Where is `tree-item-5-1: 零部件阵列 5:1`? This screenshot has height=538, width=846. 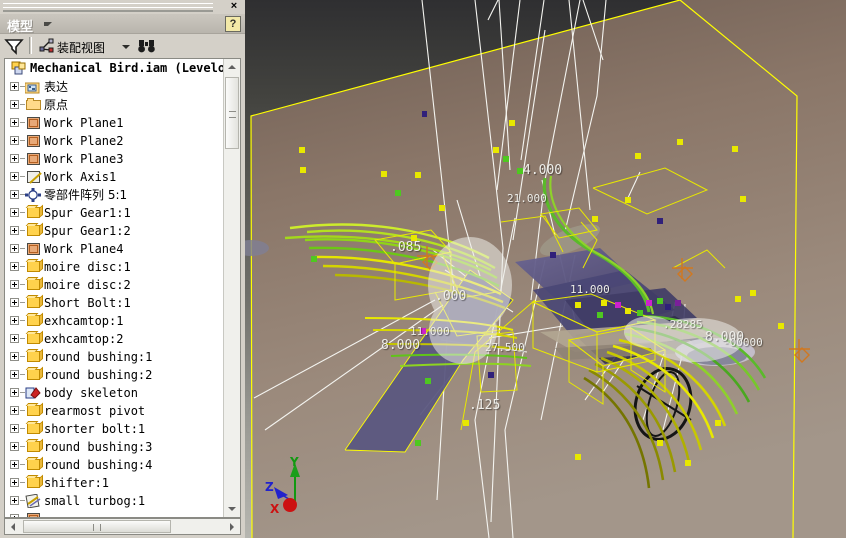 tree-item-5-1: 零部件阵列 5:1 is located at coordinates (114, 195).